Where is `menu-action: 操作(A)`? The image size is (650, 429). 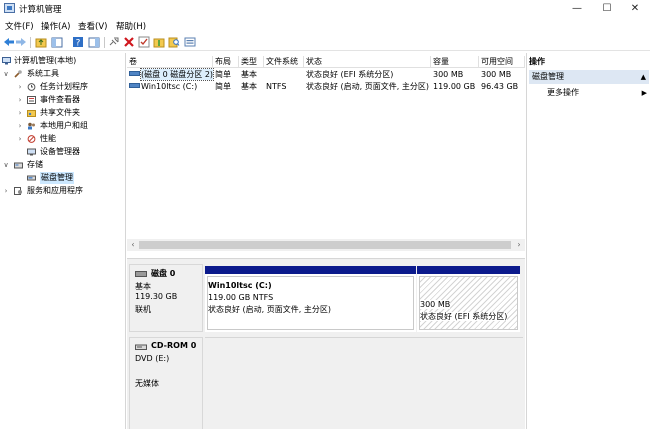
menu-action: 操作(A) is located at coordinates (55, 26).